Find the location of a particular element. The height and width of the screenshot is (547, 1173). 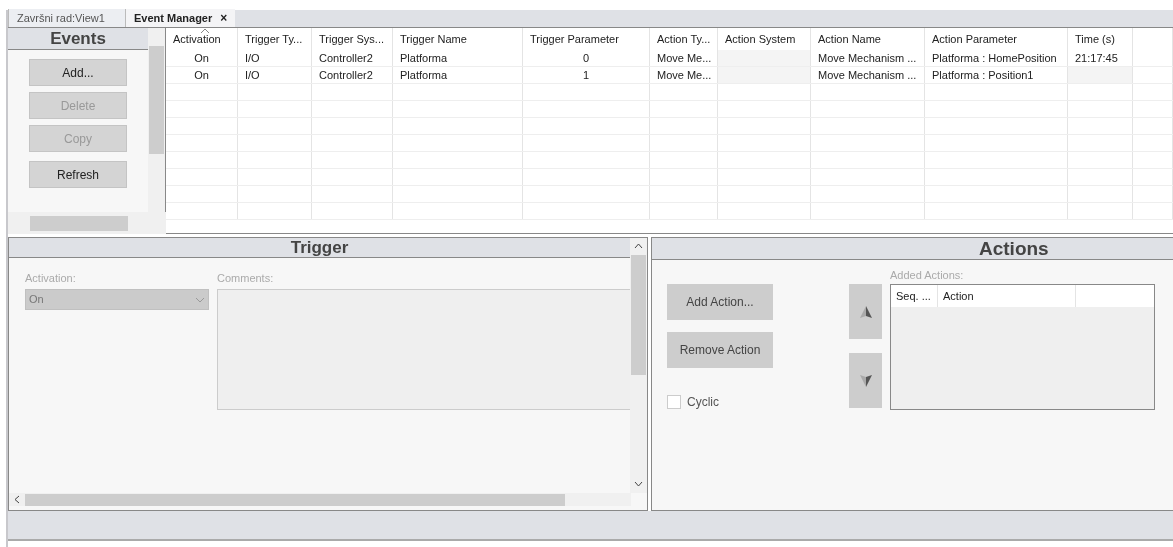

added-actions-list: Seq. ... Action is located at coordinates (1022, 347).